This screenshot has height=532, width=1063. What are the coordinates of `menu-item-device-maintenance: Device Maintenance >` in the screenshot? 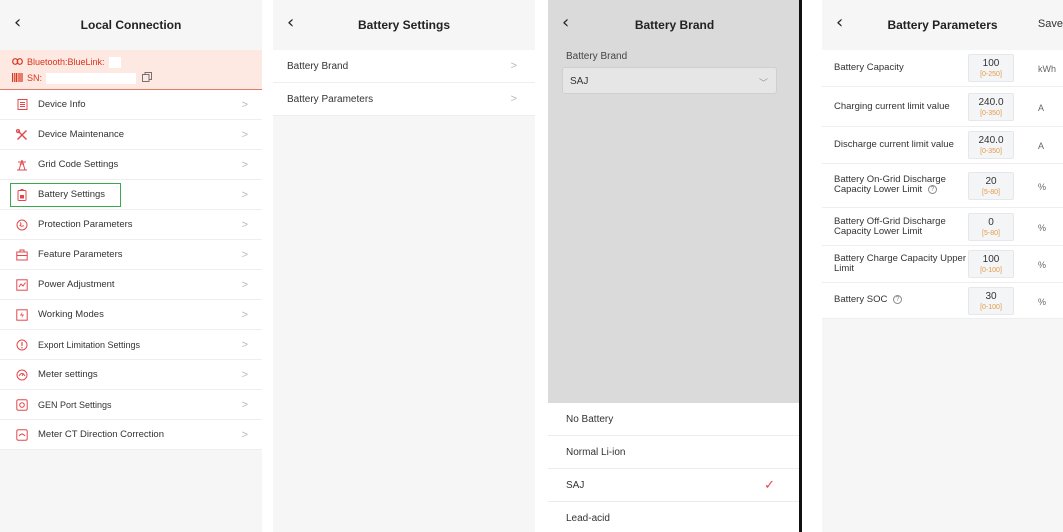 It's located at (131, 135).